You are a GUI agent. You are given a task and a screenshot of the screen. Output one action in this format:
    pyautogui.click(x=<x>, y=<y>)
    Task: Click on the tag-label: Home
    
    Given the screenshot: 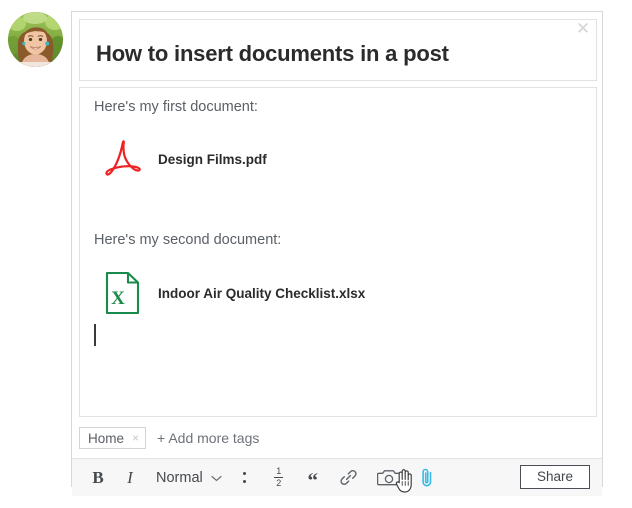 What is the action you would take?
    pyautogui.click(x=106, y=438)
    